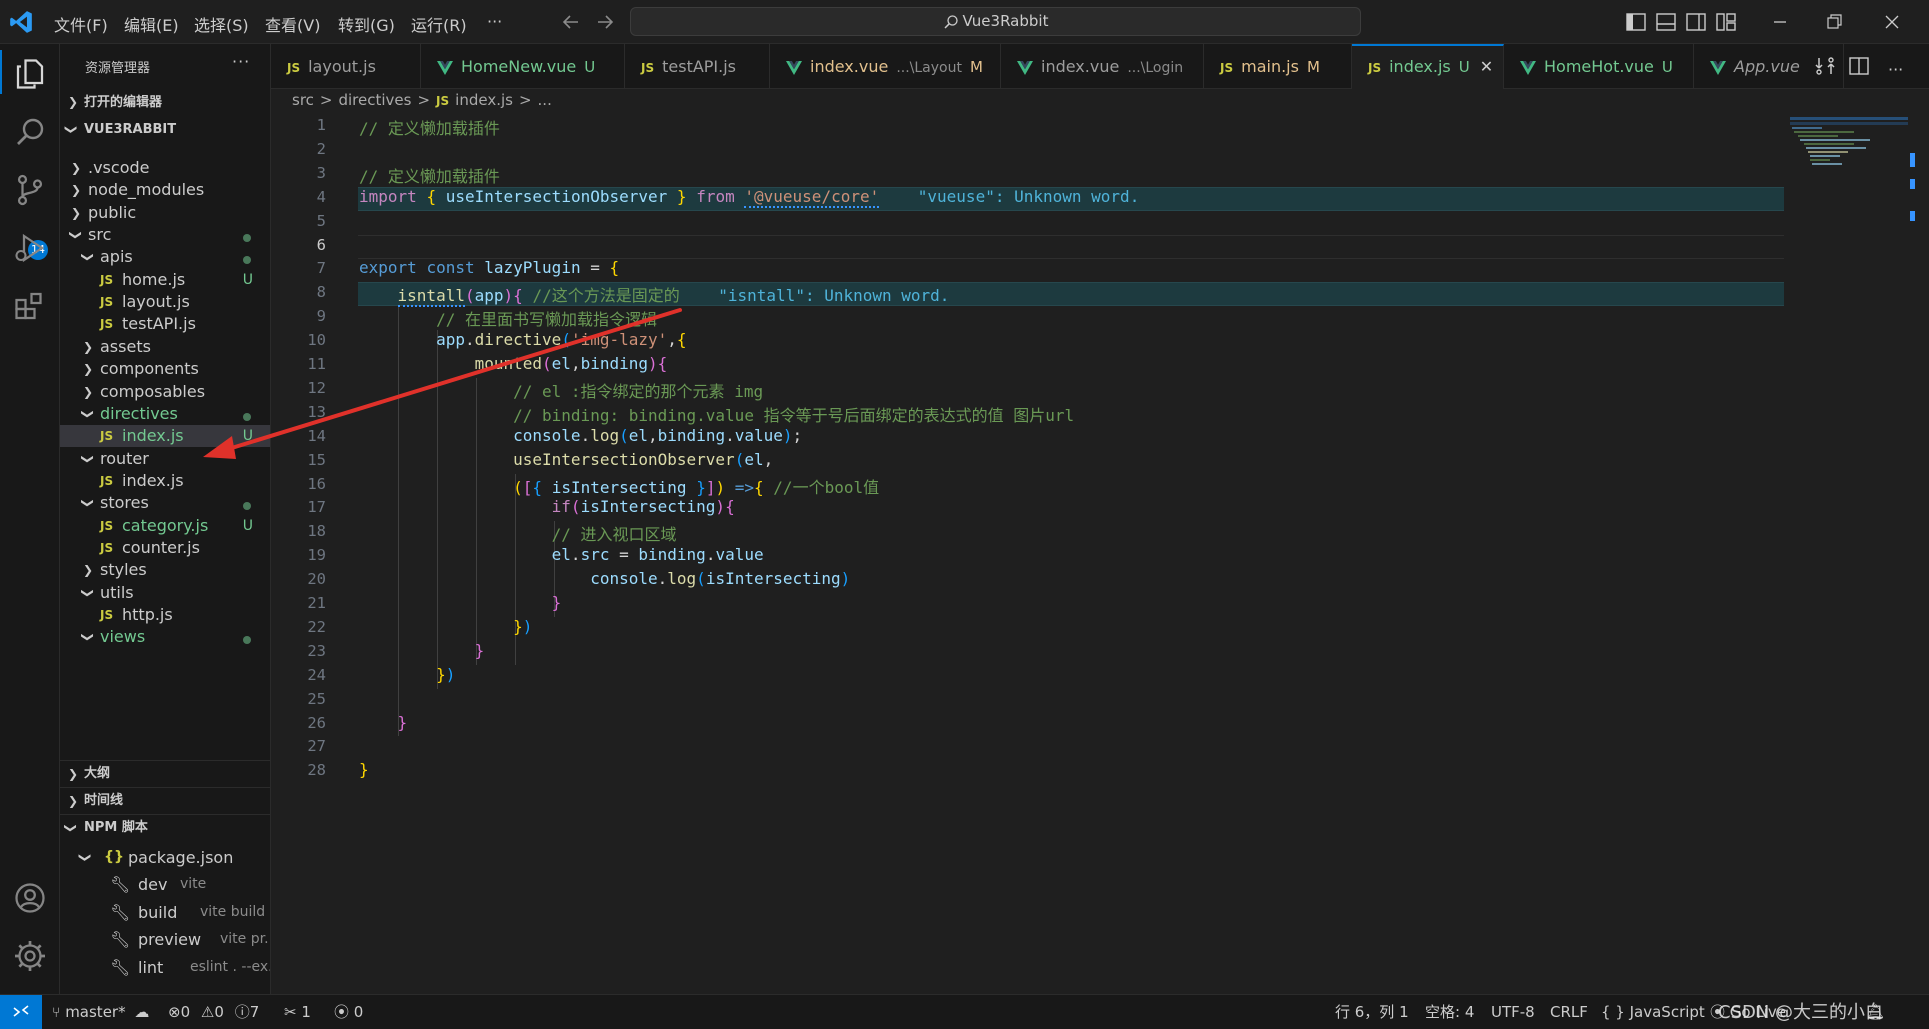  What do you see at coordinates (165, 615) in the screenshot?
I see `tree-file: JS http.js` at bounding box center [165, 615].